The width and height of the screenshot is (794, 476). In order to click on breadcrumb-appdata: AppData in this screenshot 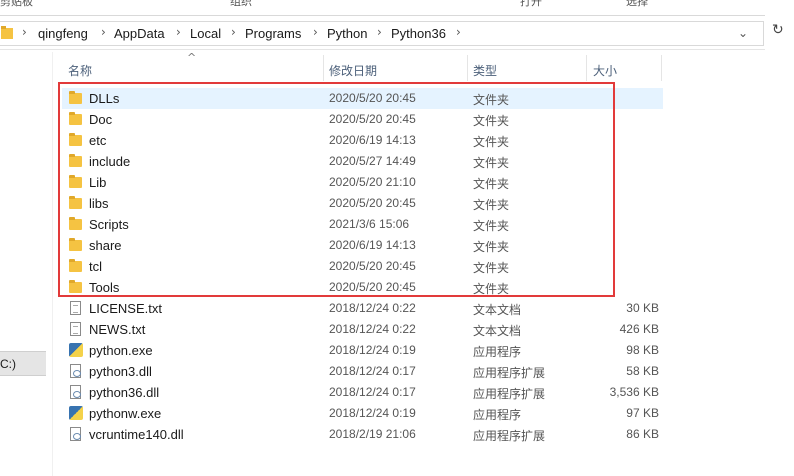, I will do `click(139, 33)`.